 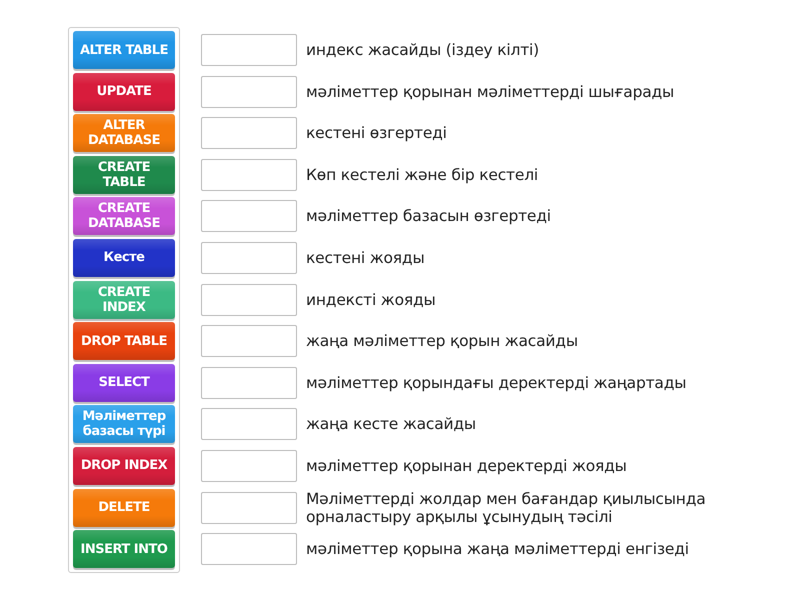 I want to click on definition-text: индексті жояды, so click(x=371, y=299).